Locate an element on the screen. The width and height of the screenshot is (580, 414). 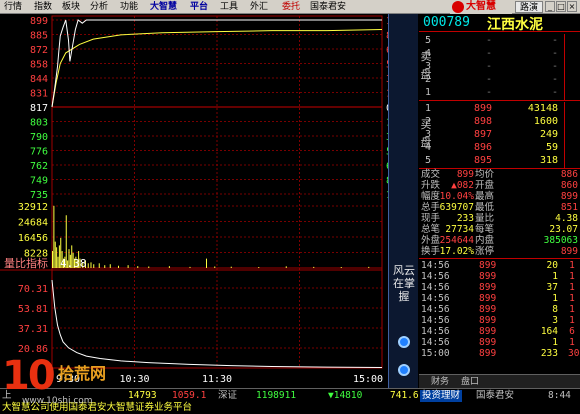
tick-time: 15:00 is located at coordinates (435, 353).